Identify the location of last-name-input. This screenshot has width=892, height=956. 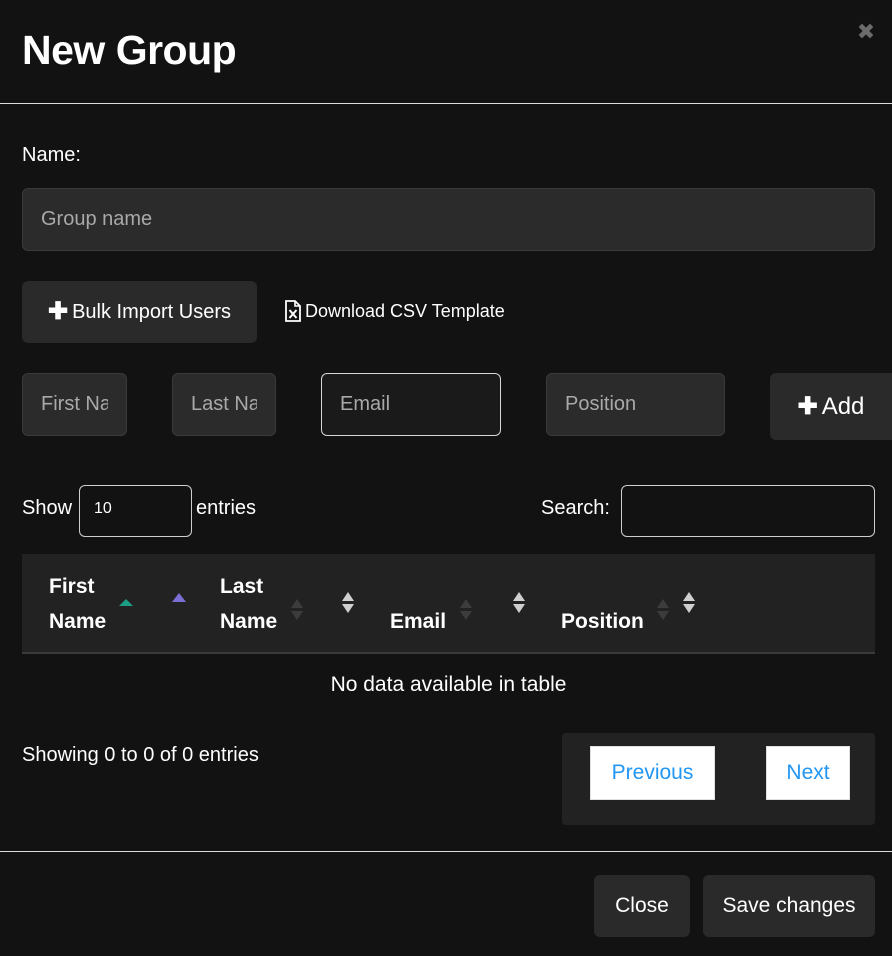
(224, 404).